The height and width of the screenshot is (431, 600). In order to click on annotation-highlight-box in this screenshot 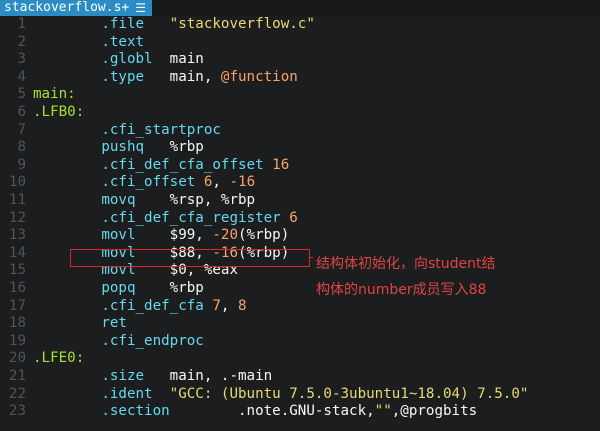, I will do `click(190, 258)`.